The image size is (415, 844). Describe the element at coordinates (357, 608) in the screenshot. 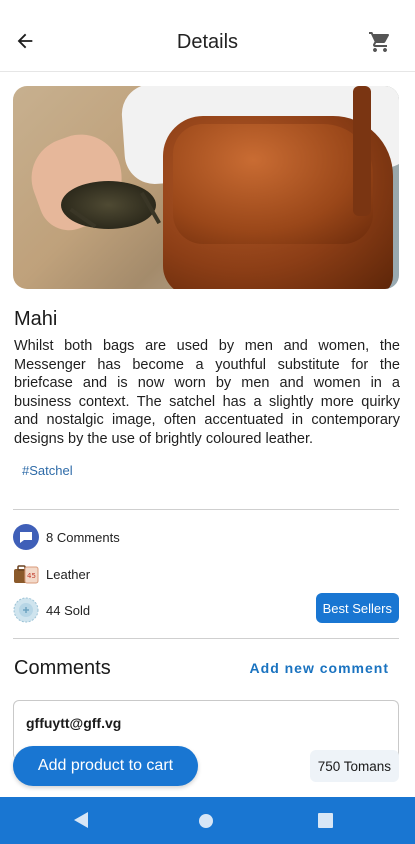

I see `best-sellers-button: Best Sellers` at that location.